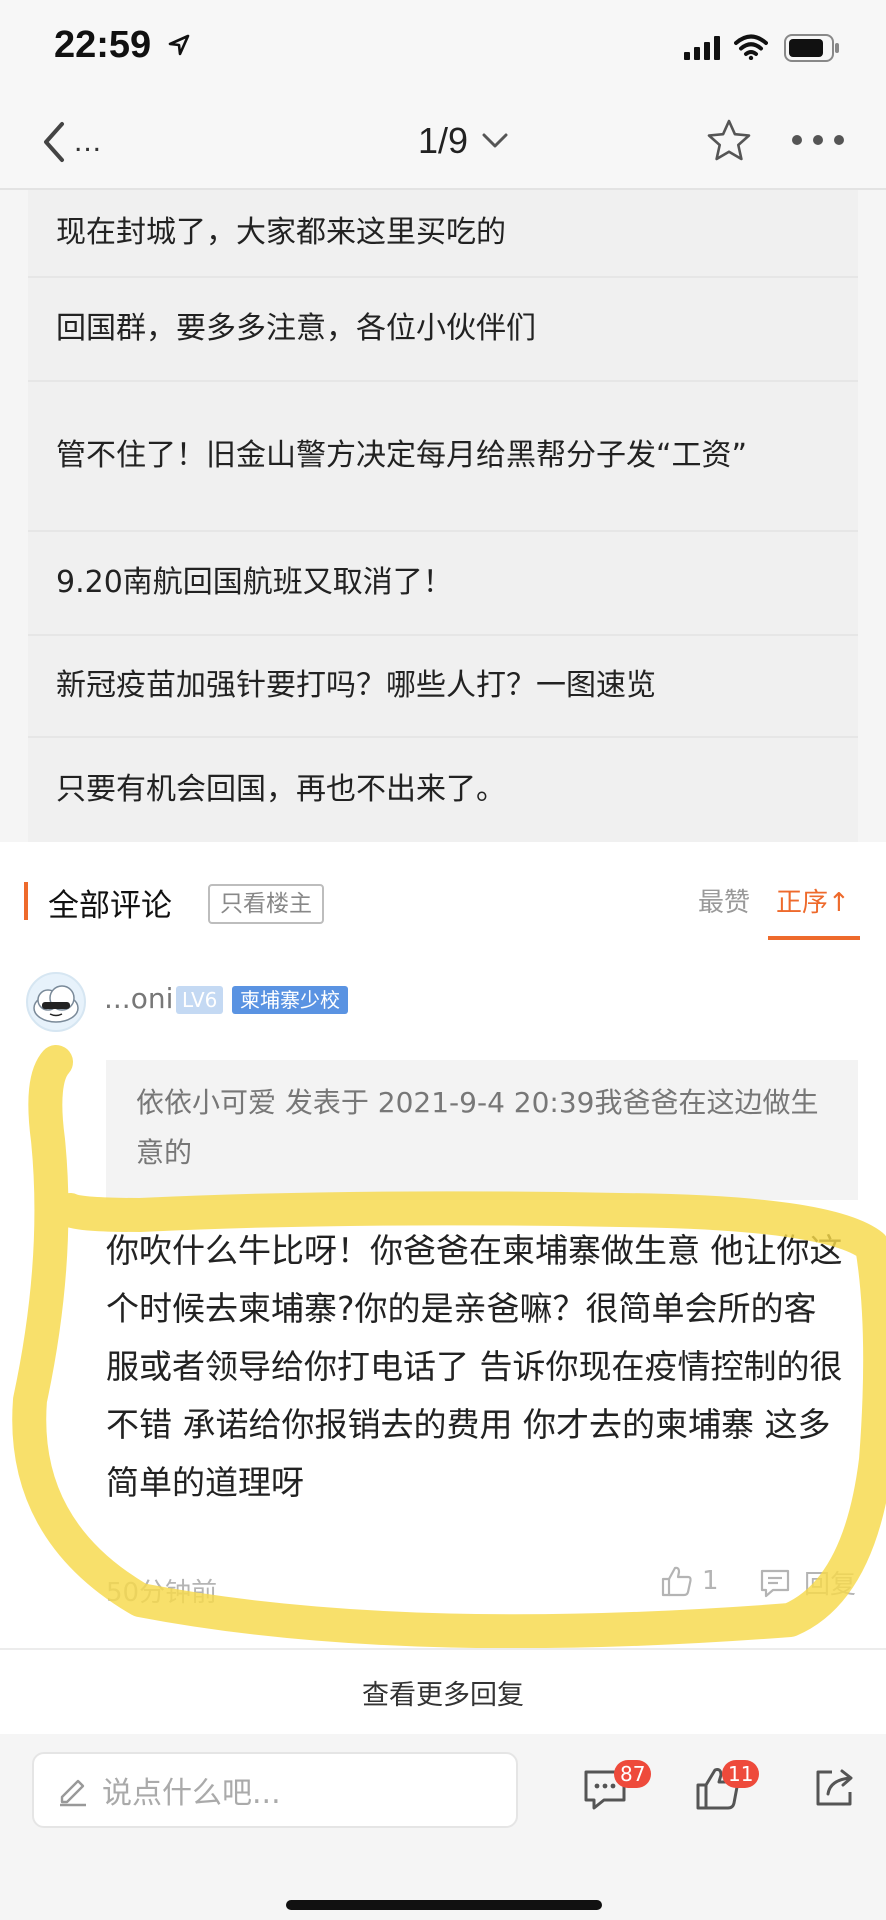 The height and width of the screenshot is (1920, 886). What do you see at coordinates (200, 1000) in the screenshot?
I see `level-badge: LV6` at bounding box center [200, 1000].